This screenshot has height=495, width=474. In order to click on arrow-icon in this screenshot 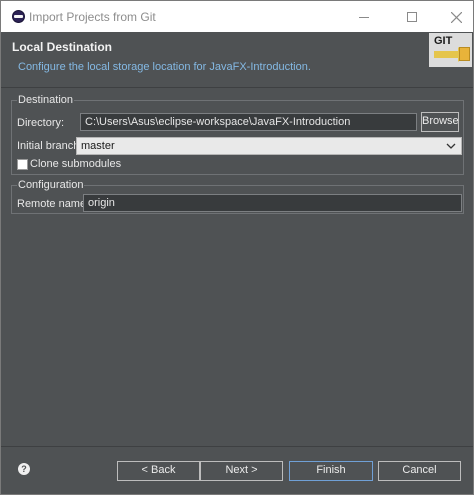, I will do `click(450, 54)`.